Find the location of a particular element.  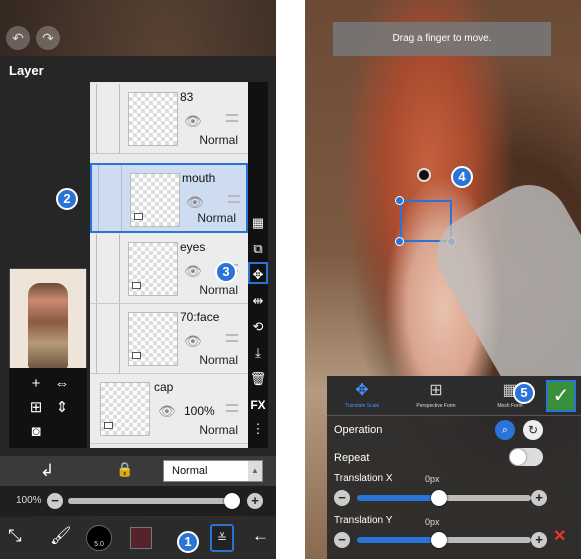

translation-x-plus-button: + is located at coordinates (539, 498).